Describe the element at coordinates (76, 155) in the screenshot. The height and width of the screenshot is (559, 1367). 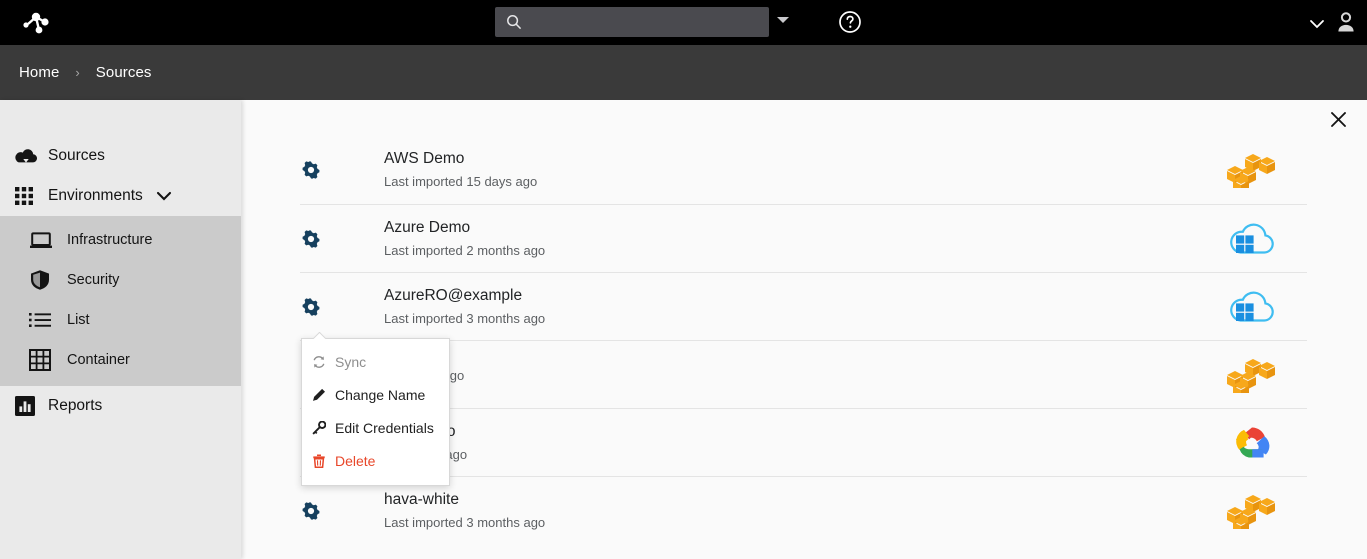
I see `sidebar-item-sources-label: Sources` at that location.